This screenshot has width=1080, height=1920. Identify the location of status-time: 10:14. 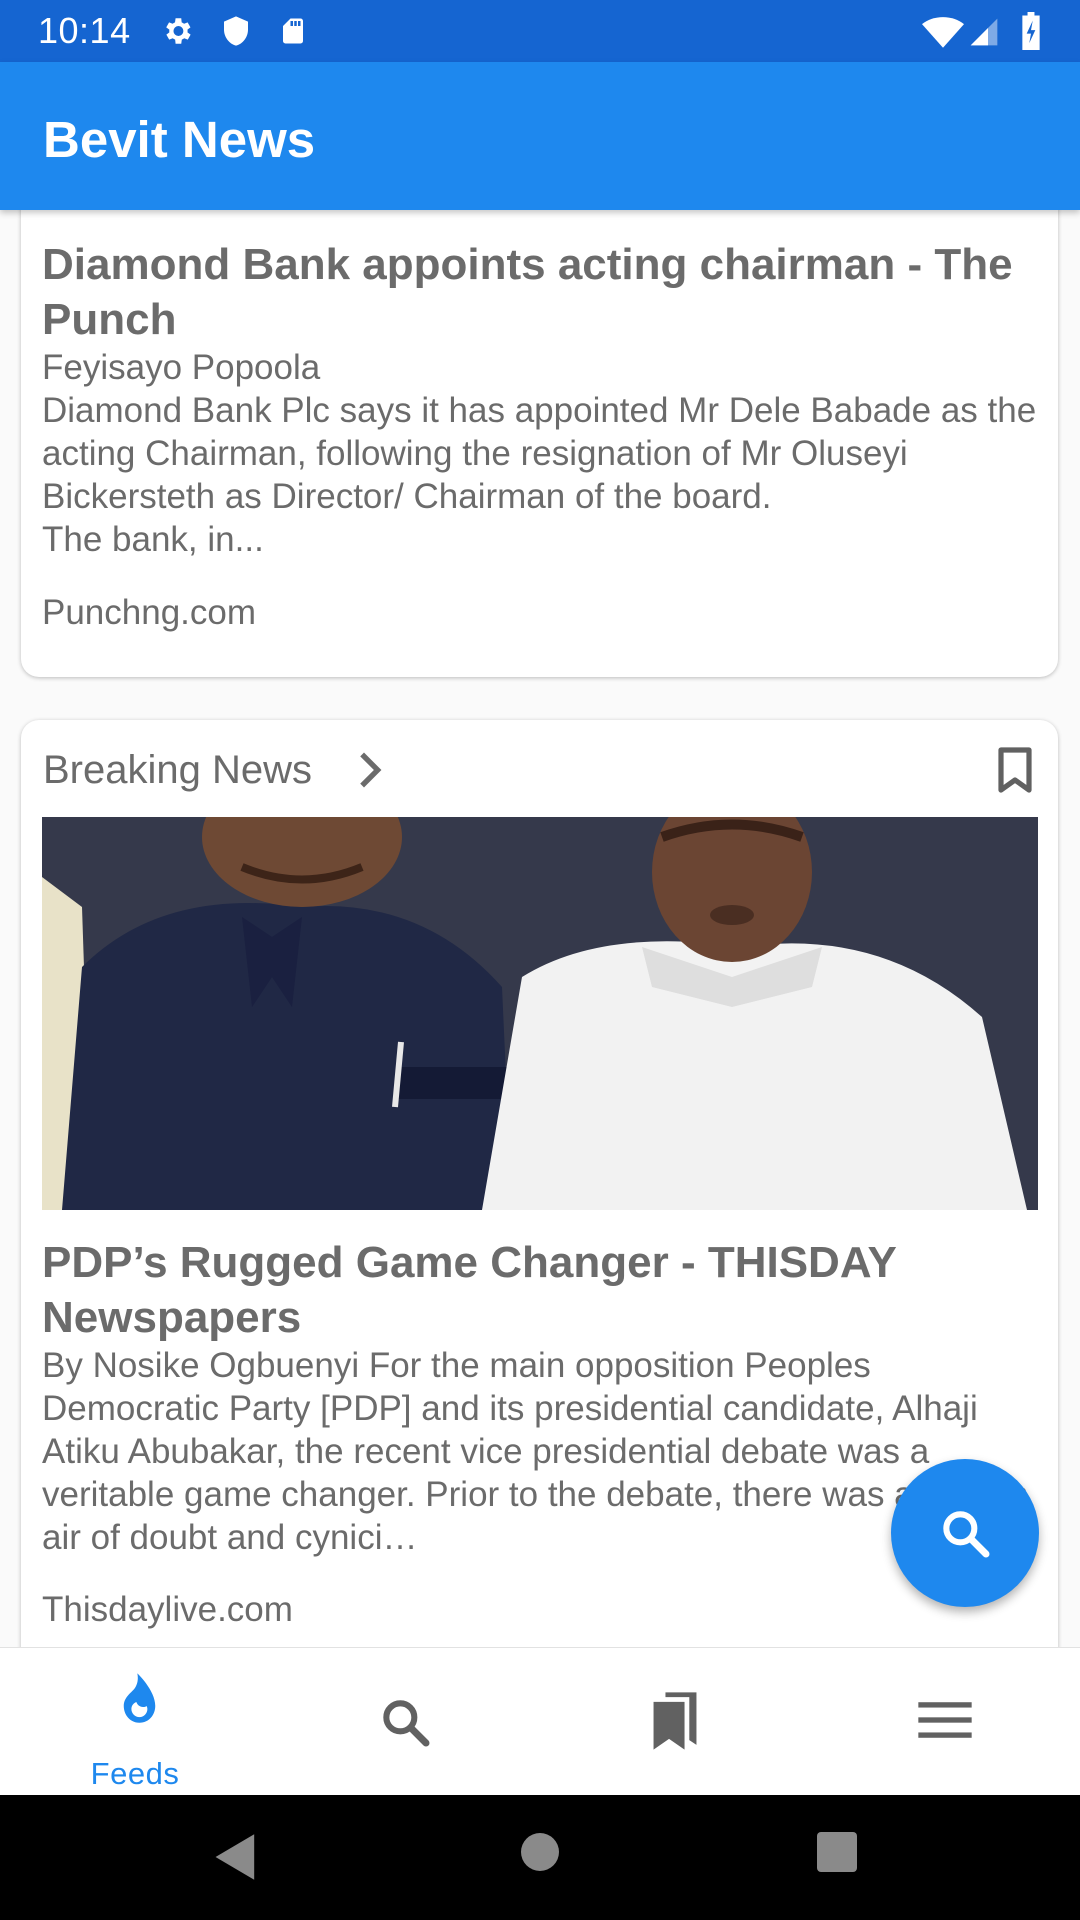
(84, 30).